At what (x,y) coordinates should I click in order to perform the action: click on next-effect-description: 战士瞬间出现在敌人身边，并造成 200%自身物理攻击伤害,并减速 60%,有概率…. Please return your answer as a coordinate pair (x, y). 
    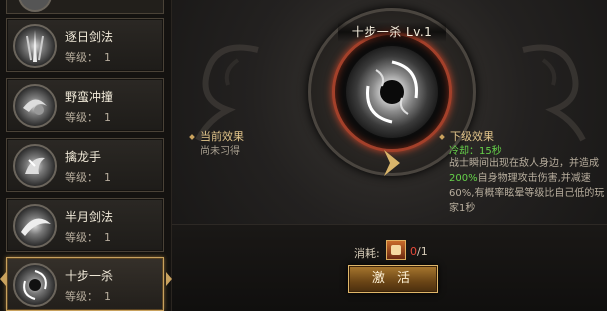
    Looking at the image, I should click on (527, 186).